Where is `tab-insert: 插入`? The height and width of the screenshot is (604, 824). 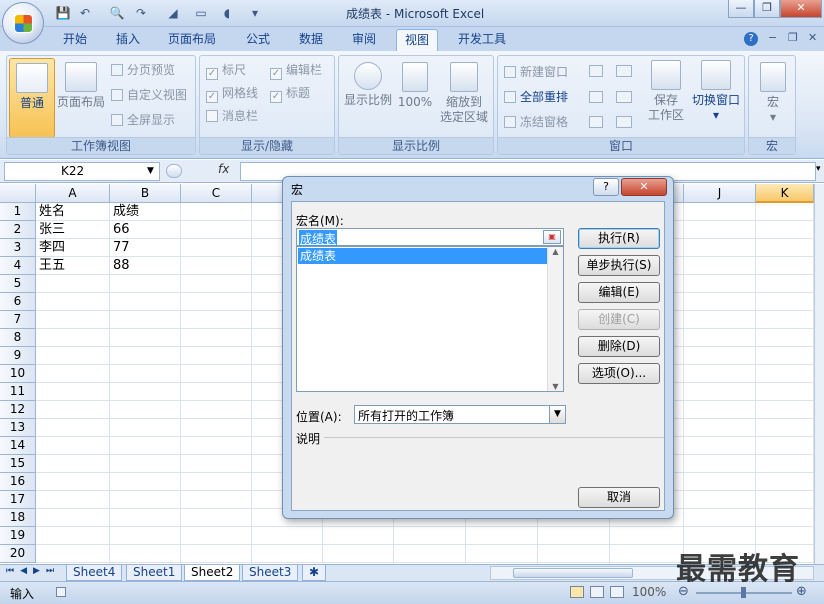
tab-insert: 插入 is located at coordinates (128, 40).